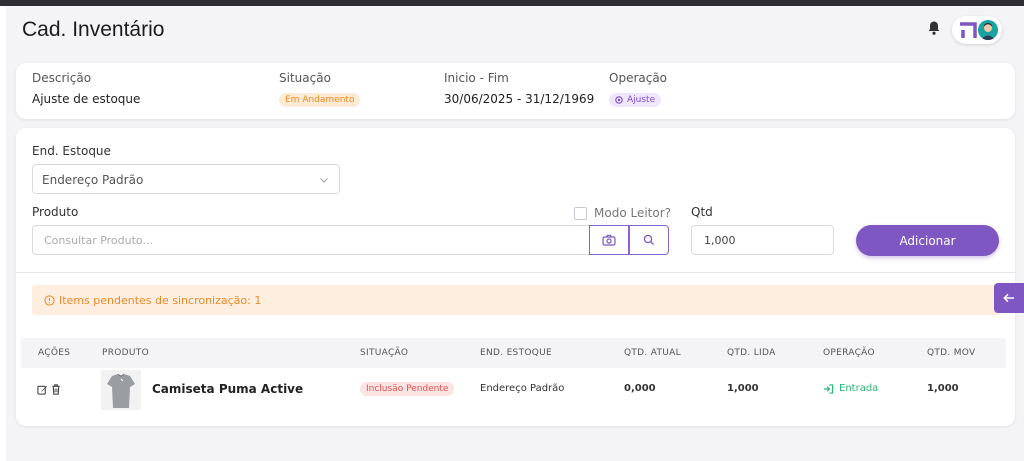  I want to click on sync-alert-content: Items pendentes de sincronização: 1, so click(152, 300).